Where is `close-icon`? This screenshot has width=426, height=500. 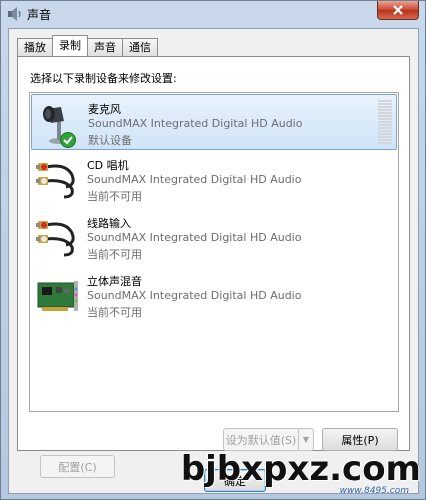
close-icon is located at coordinates (398, 10).